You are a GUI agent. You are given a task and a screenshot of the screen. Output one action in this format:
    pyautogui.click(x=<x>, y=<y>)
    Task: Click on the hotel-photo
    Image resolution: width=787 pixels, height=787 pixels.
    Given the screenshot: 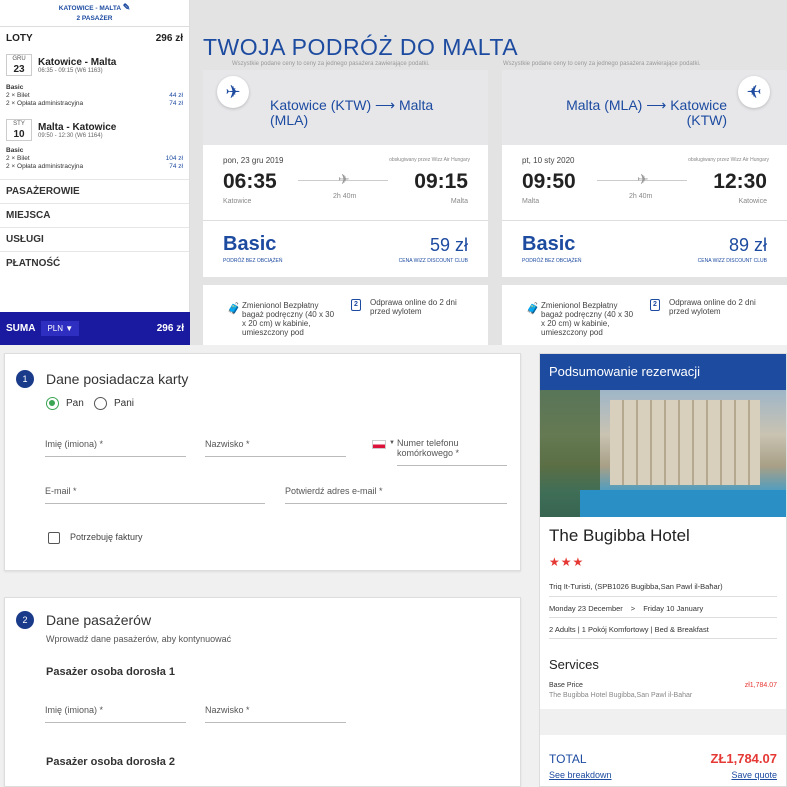 What is the action you would take?
    pyautogui.click(x=663, y=453)
    